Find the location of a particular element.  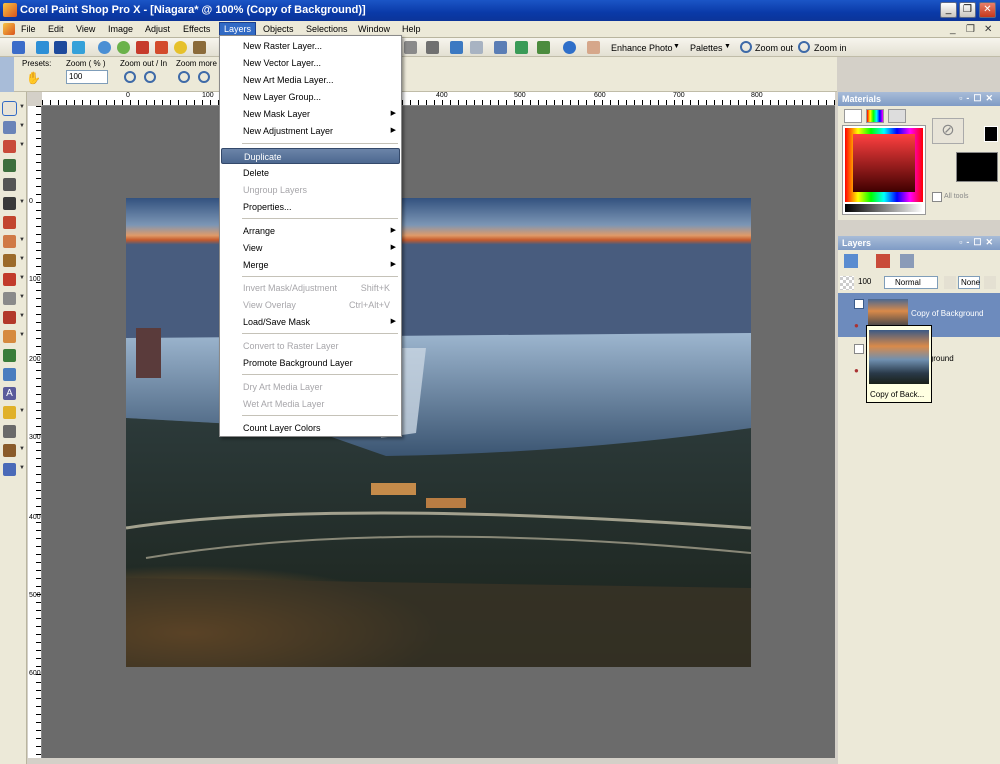

zoom-more-in-icon is located at coordinates (184, 77).